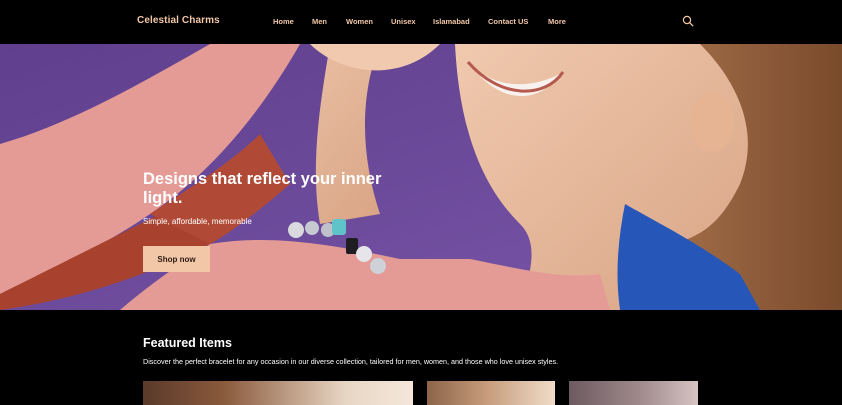 This screenshot has width=842, height=405. Describe the element at coordinates (262, 188) in the screenshot. I see `hero-title: Designs that reflect your inner light.` at that location.